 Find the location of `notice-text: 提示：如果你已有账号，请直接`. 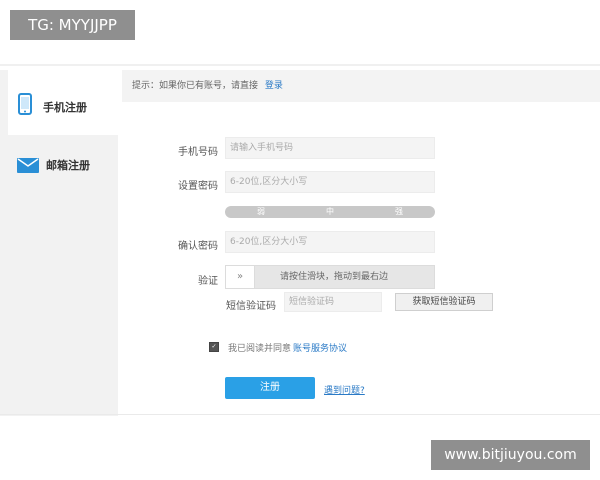

notice-text: 提示：如果你已有账号，请直接 is located at coordinates (195, 86).